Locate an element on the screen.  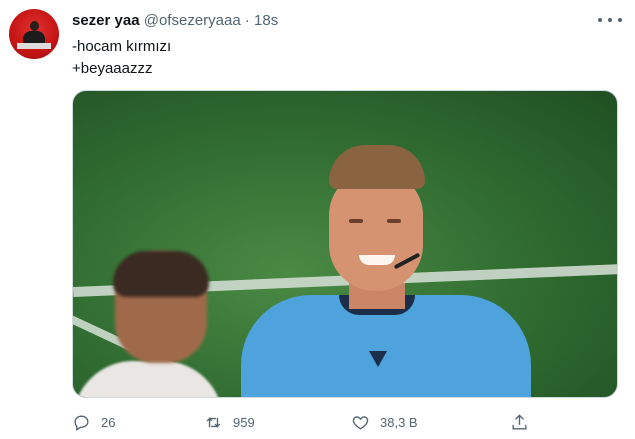
shirt-logo is located at coordinates (378, 359).